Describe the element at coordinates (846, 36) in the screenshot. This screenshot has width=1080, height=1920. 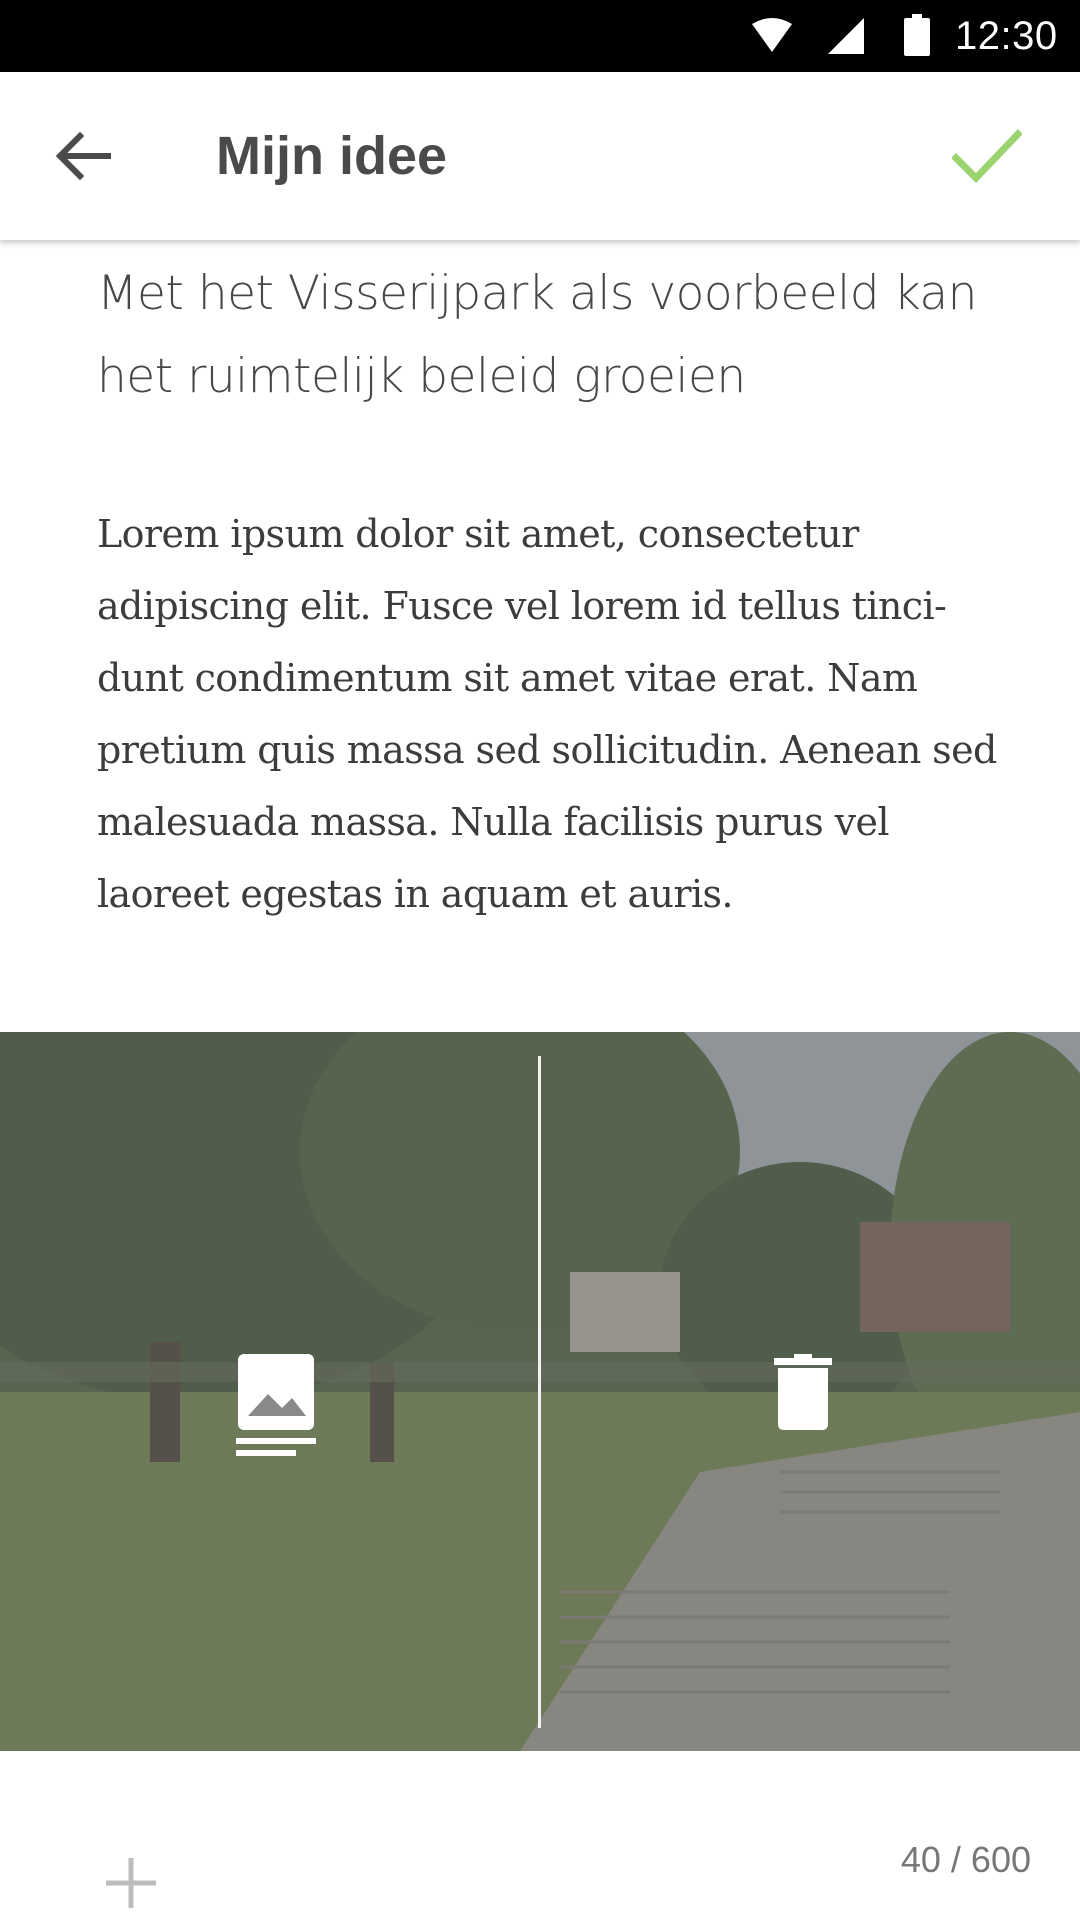
I see `signal-icon` at that location.